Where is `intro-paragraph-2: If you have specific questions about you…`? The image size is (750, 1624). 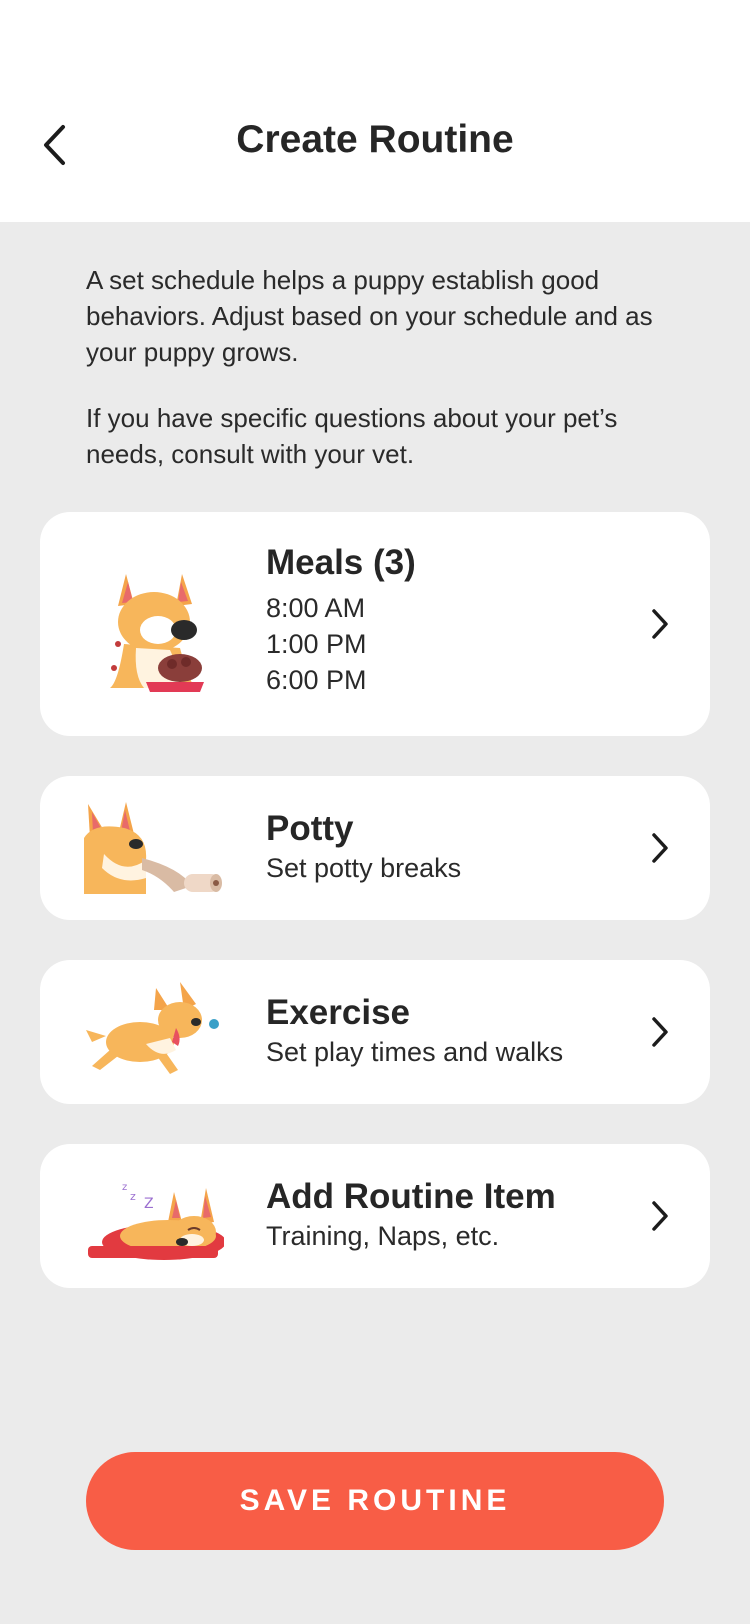 intro-paragraph-2: If you have specific questions about you… is located at coordinates (352, 436).